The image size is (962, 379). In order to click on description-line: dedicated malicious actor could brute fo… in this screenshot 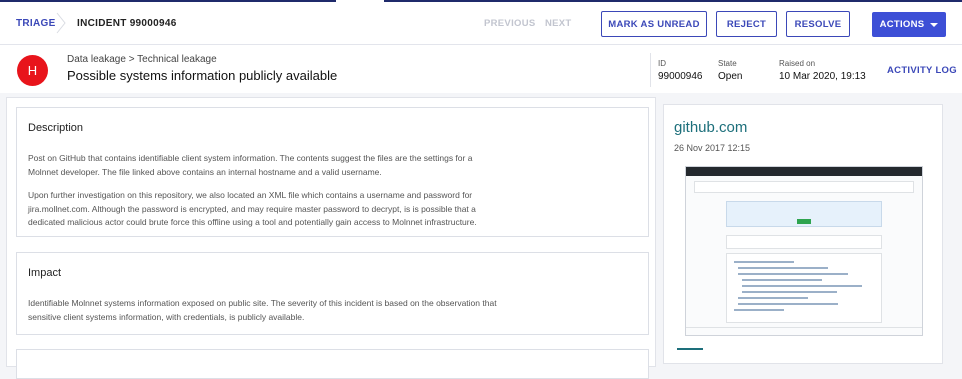, I will do `click(252, 222)`.